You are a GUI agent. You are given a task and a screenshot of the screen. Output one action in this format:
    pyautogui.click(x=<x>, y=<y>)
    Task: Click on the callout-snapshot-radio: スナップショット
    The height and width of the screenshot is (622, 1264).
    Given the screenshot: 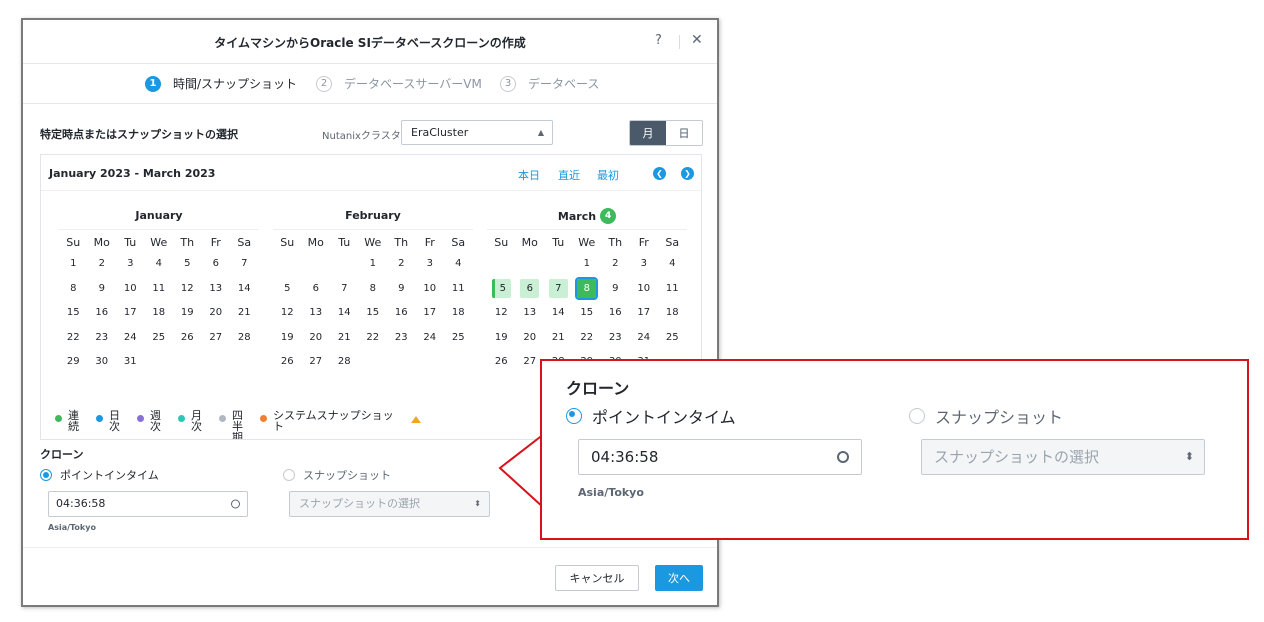 What is the action you would take?
    pyautogui.click(x=986, y=416)
    